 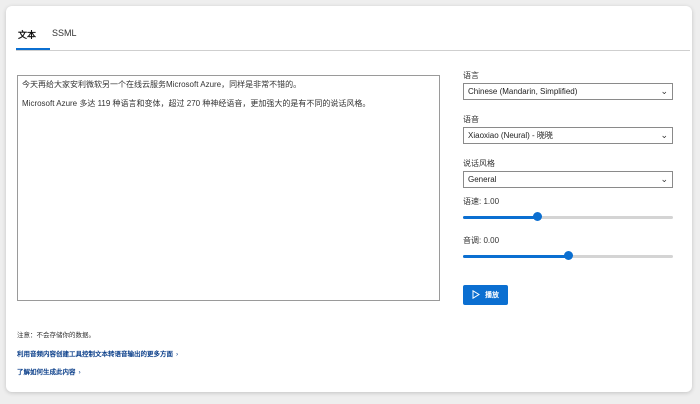 What do you see at coordinates (476, 295) in the screenshot?
I see `play-icon` at bounding box center [476, 295].